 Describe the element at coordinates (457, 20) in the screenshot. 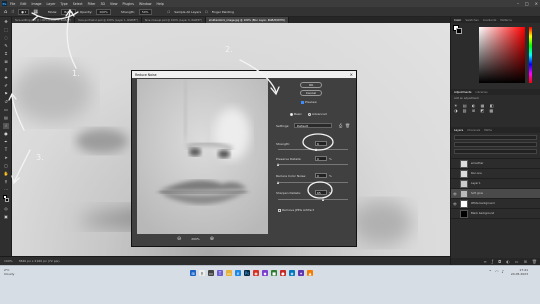

I see `tab-color: Color` at that location.